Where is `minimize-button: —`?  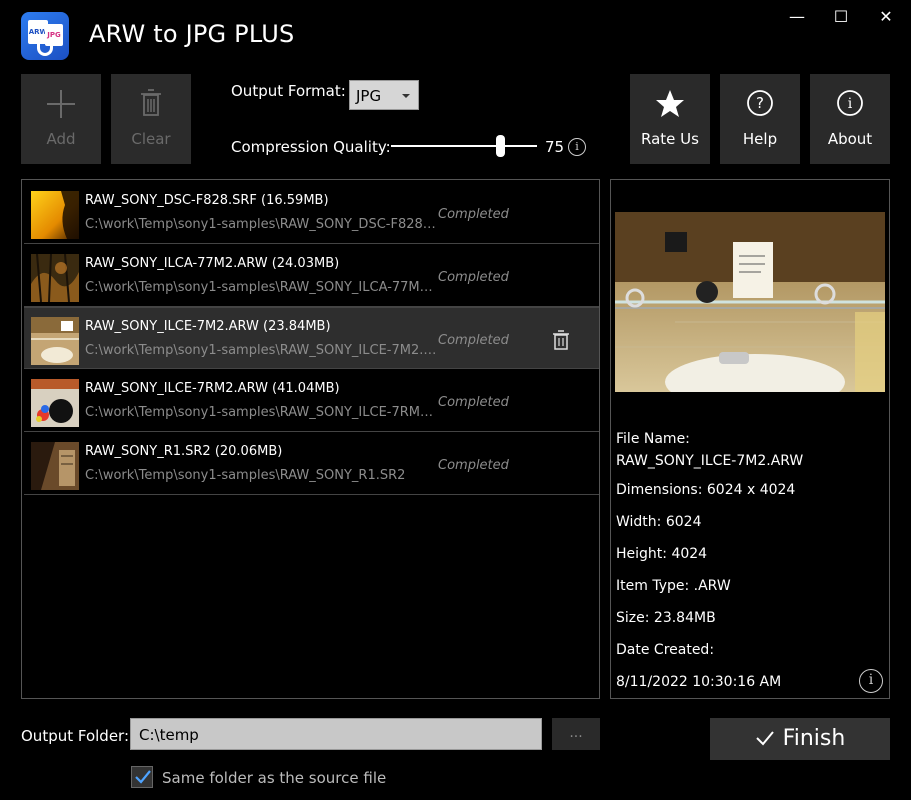
minimize-button: — is located at coordinates (797, 17).